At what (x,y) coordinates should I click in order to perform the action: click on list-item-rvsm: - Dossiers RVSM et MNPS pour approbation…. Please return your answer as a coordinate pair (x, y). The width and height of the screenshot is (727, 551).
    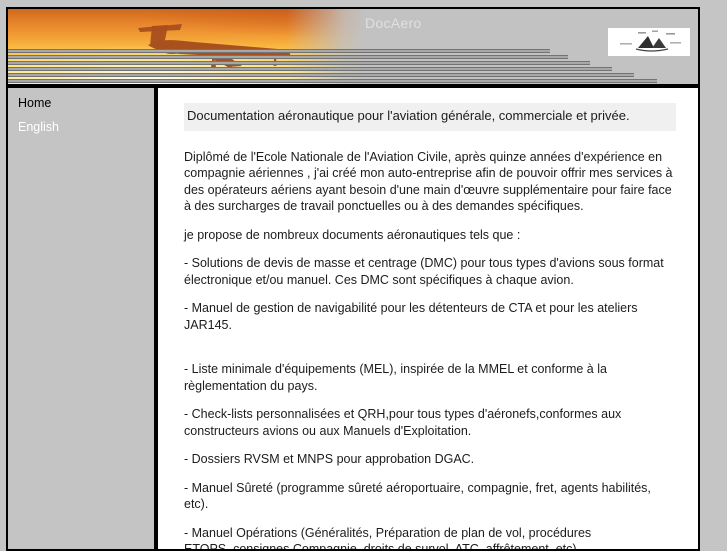
    Looking at the image, I should click on (430, 459).